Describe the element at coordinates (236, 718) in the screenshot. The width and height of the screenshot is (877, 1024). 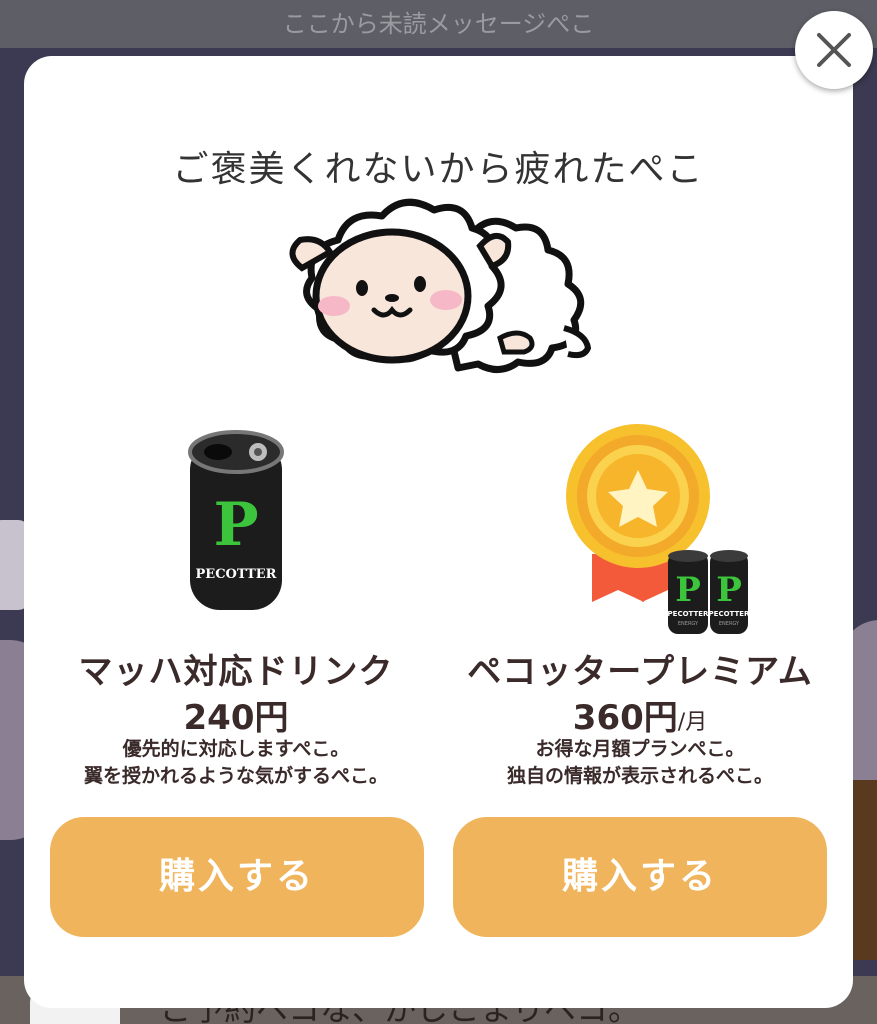
I see `price: 240円` at that location.